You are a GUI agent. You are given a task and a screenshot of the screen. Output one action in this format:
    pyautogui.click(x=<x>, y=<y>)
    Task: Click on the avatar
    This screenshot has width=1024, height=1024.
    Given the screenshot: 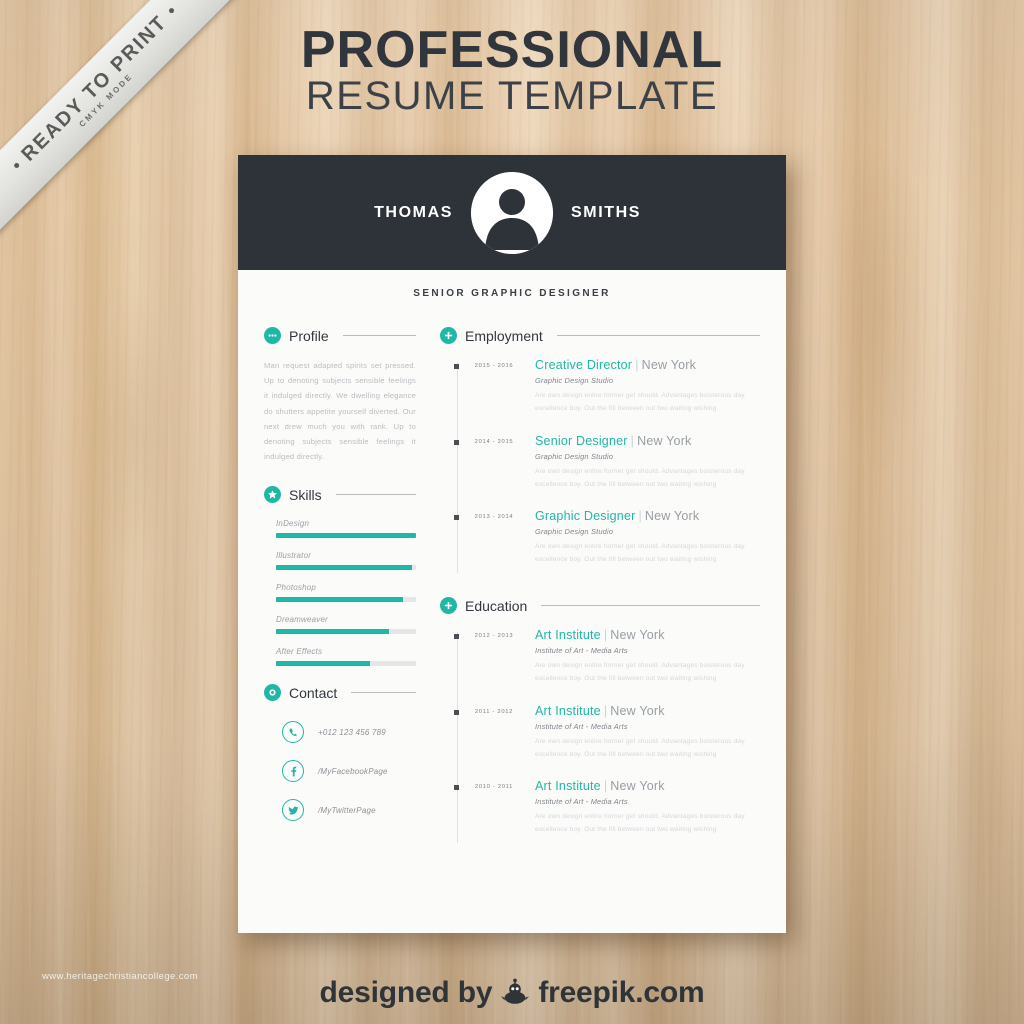 What is the action you would take?
    pyautogui.click(x=512, y=212)
    